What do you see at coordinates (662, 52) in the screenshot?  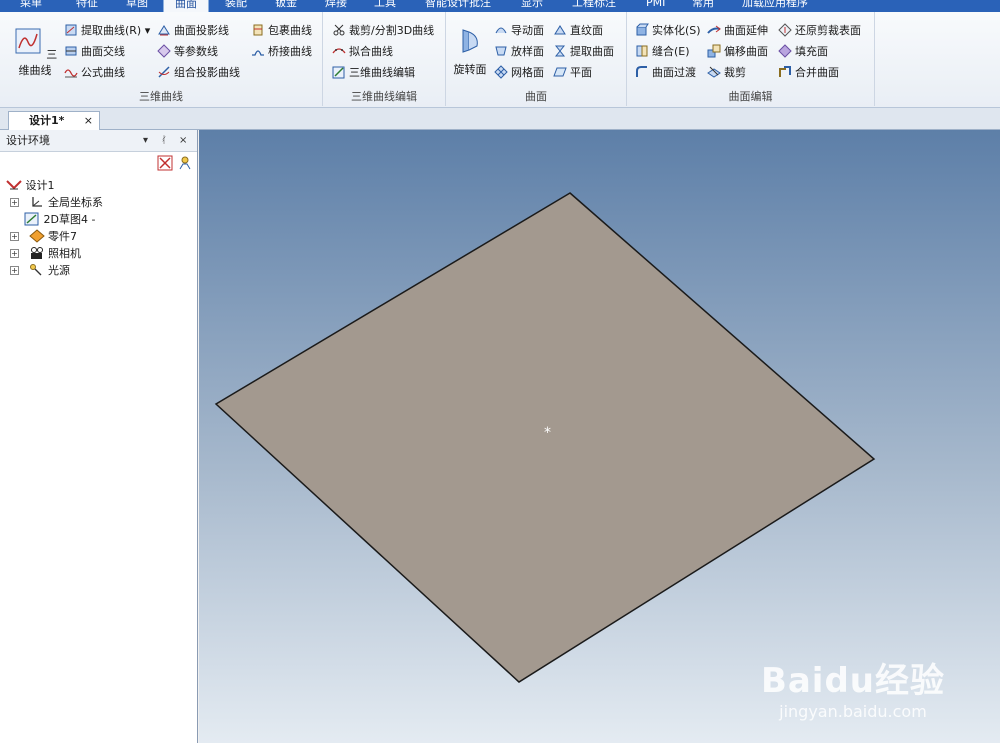 I see `sew-button: 缝合(E)` at bounding box center [662, 52].